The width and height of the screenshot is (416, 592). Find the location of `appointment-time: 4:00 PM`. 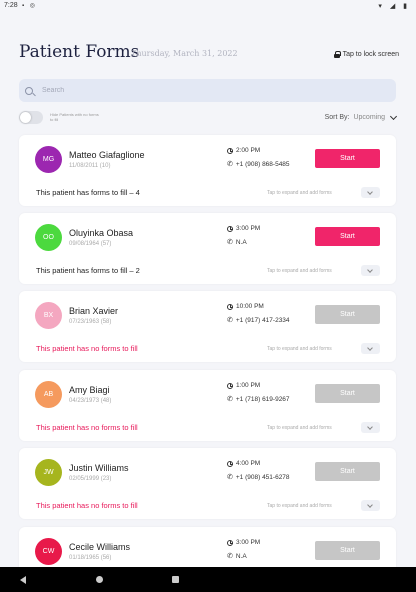

appointment-time: 4:00 PM is located at coordinates (243, 463).